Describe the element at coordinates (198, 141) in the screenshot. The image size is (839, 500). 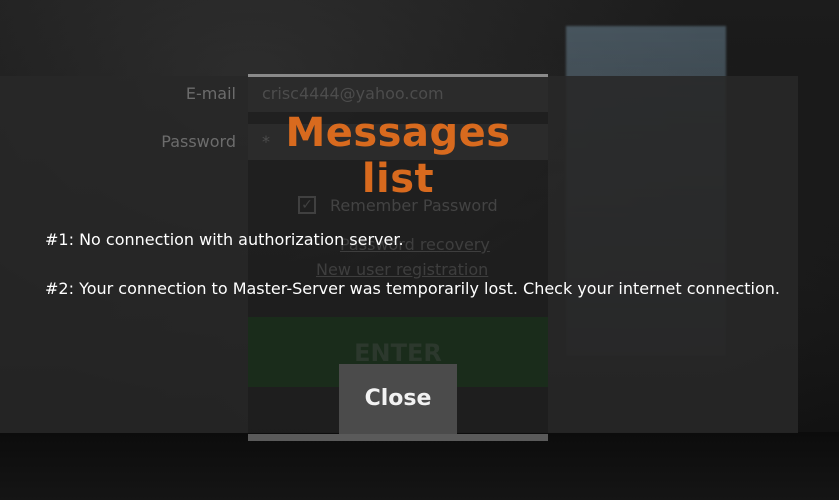
I see `password-label: Password` at that location.